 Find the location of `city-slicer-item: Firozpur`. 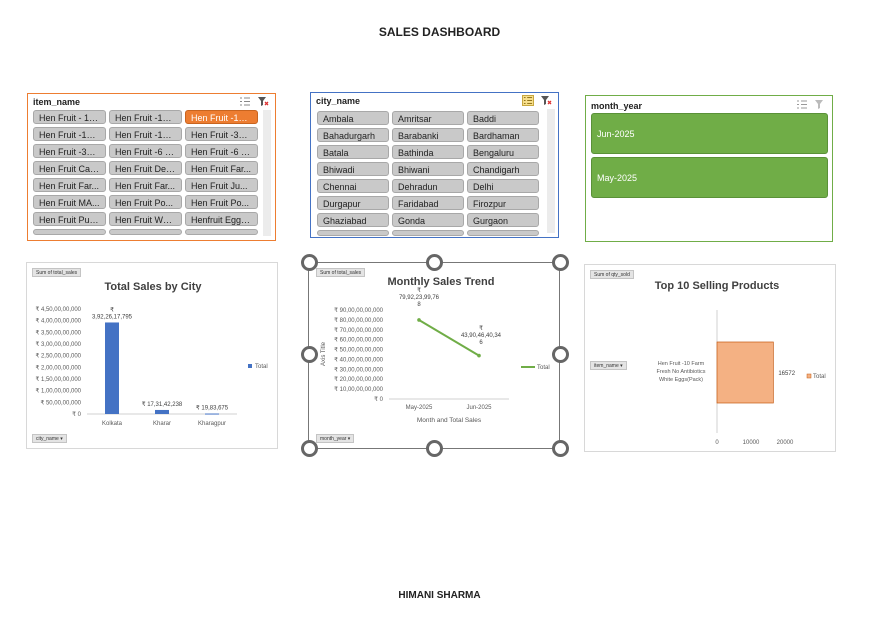

city-slicer-item: Firozpur is located at coordinates (503, 203).